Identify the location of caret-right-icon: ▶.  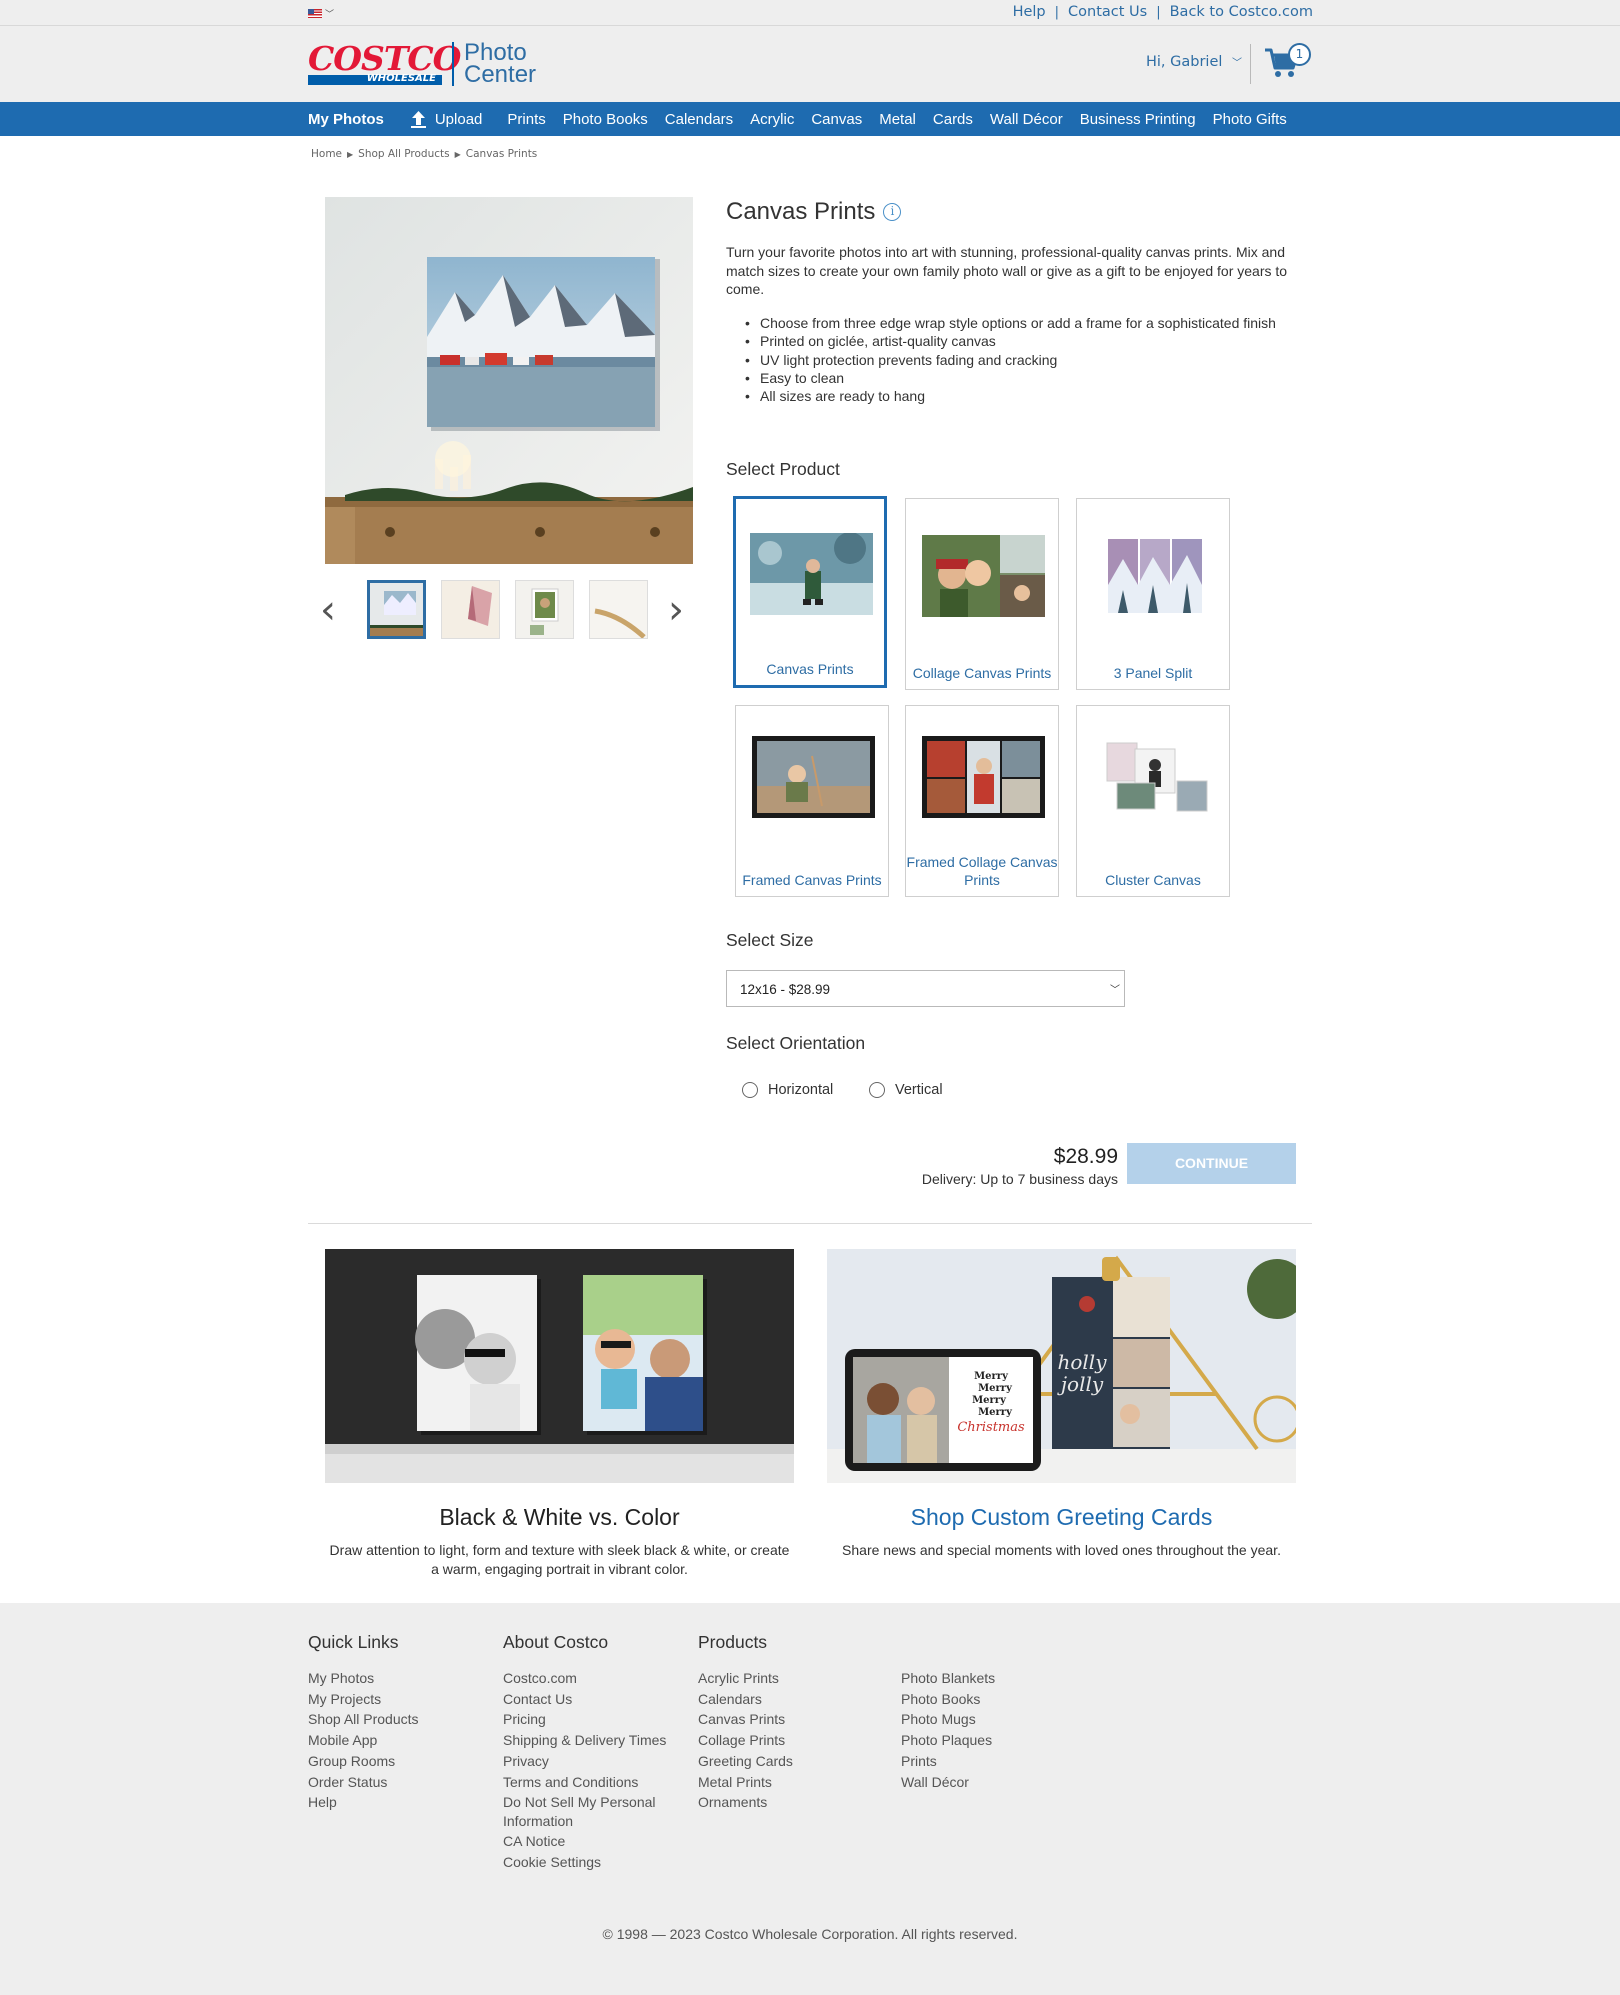
(350, 154).